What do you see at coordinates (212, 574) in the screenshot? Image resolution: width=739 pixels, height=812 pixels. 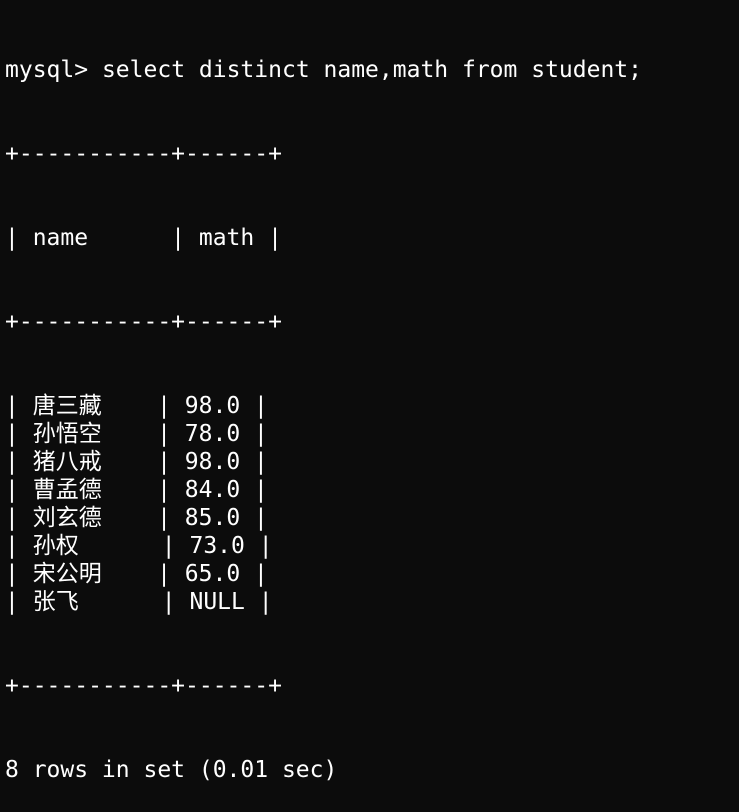 I see `math-cell: 65.0` at bounding box center [212, 574].